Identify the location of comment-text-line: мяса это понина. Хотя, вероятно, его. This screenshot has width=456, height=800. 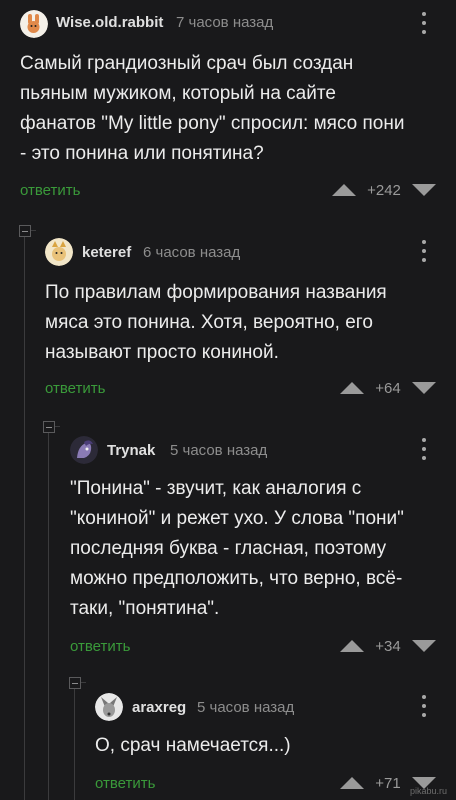
(209, 322).